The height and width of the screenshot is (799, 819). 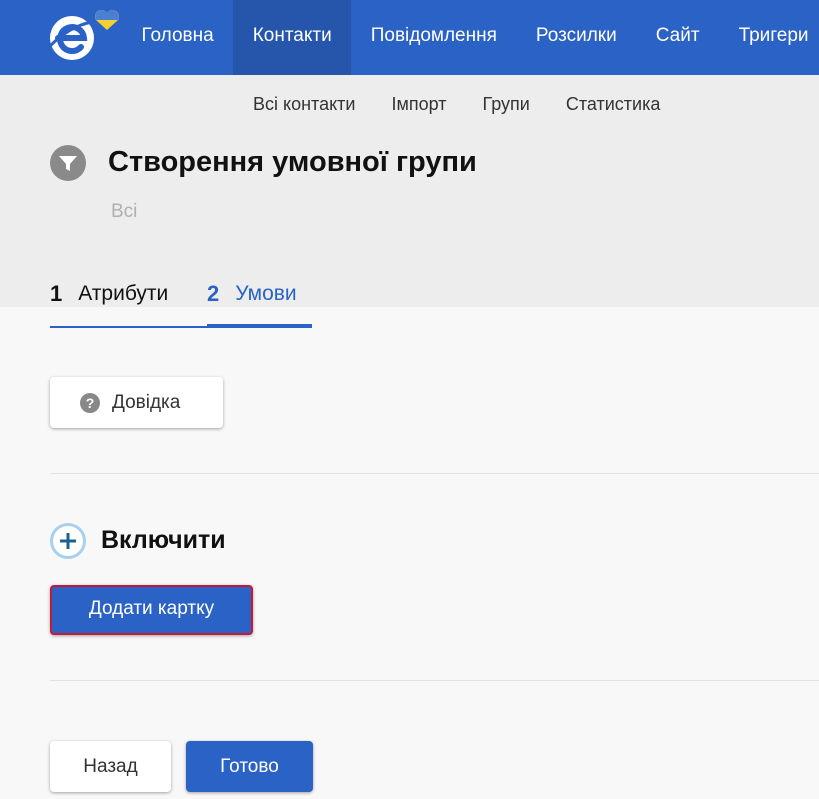 What do you see at coordinates (163, 540) in the screenshot?
I see `include-section-title: Включити` at bounding box center [163, 540].